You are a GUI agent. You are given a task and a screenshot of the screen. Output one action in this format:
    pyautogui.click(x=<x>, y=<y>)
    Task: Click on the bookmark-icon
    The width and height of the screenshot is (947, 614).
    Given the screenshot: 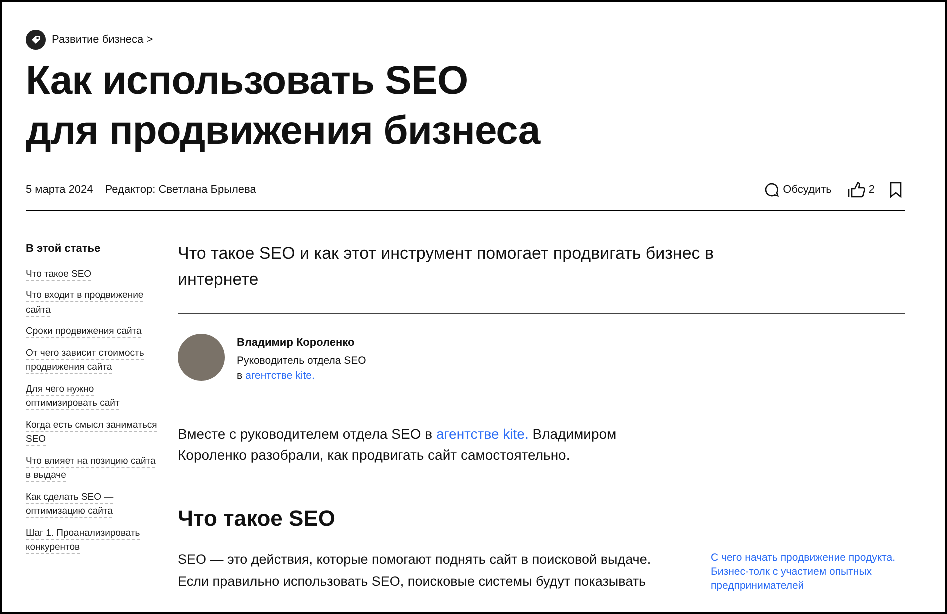 What is the action you would take?
    pyautogui.click(x=896, y=190)
    